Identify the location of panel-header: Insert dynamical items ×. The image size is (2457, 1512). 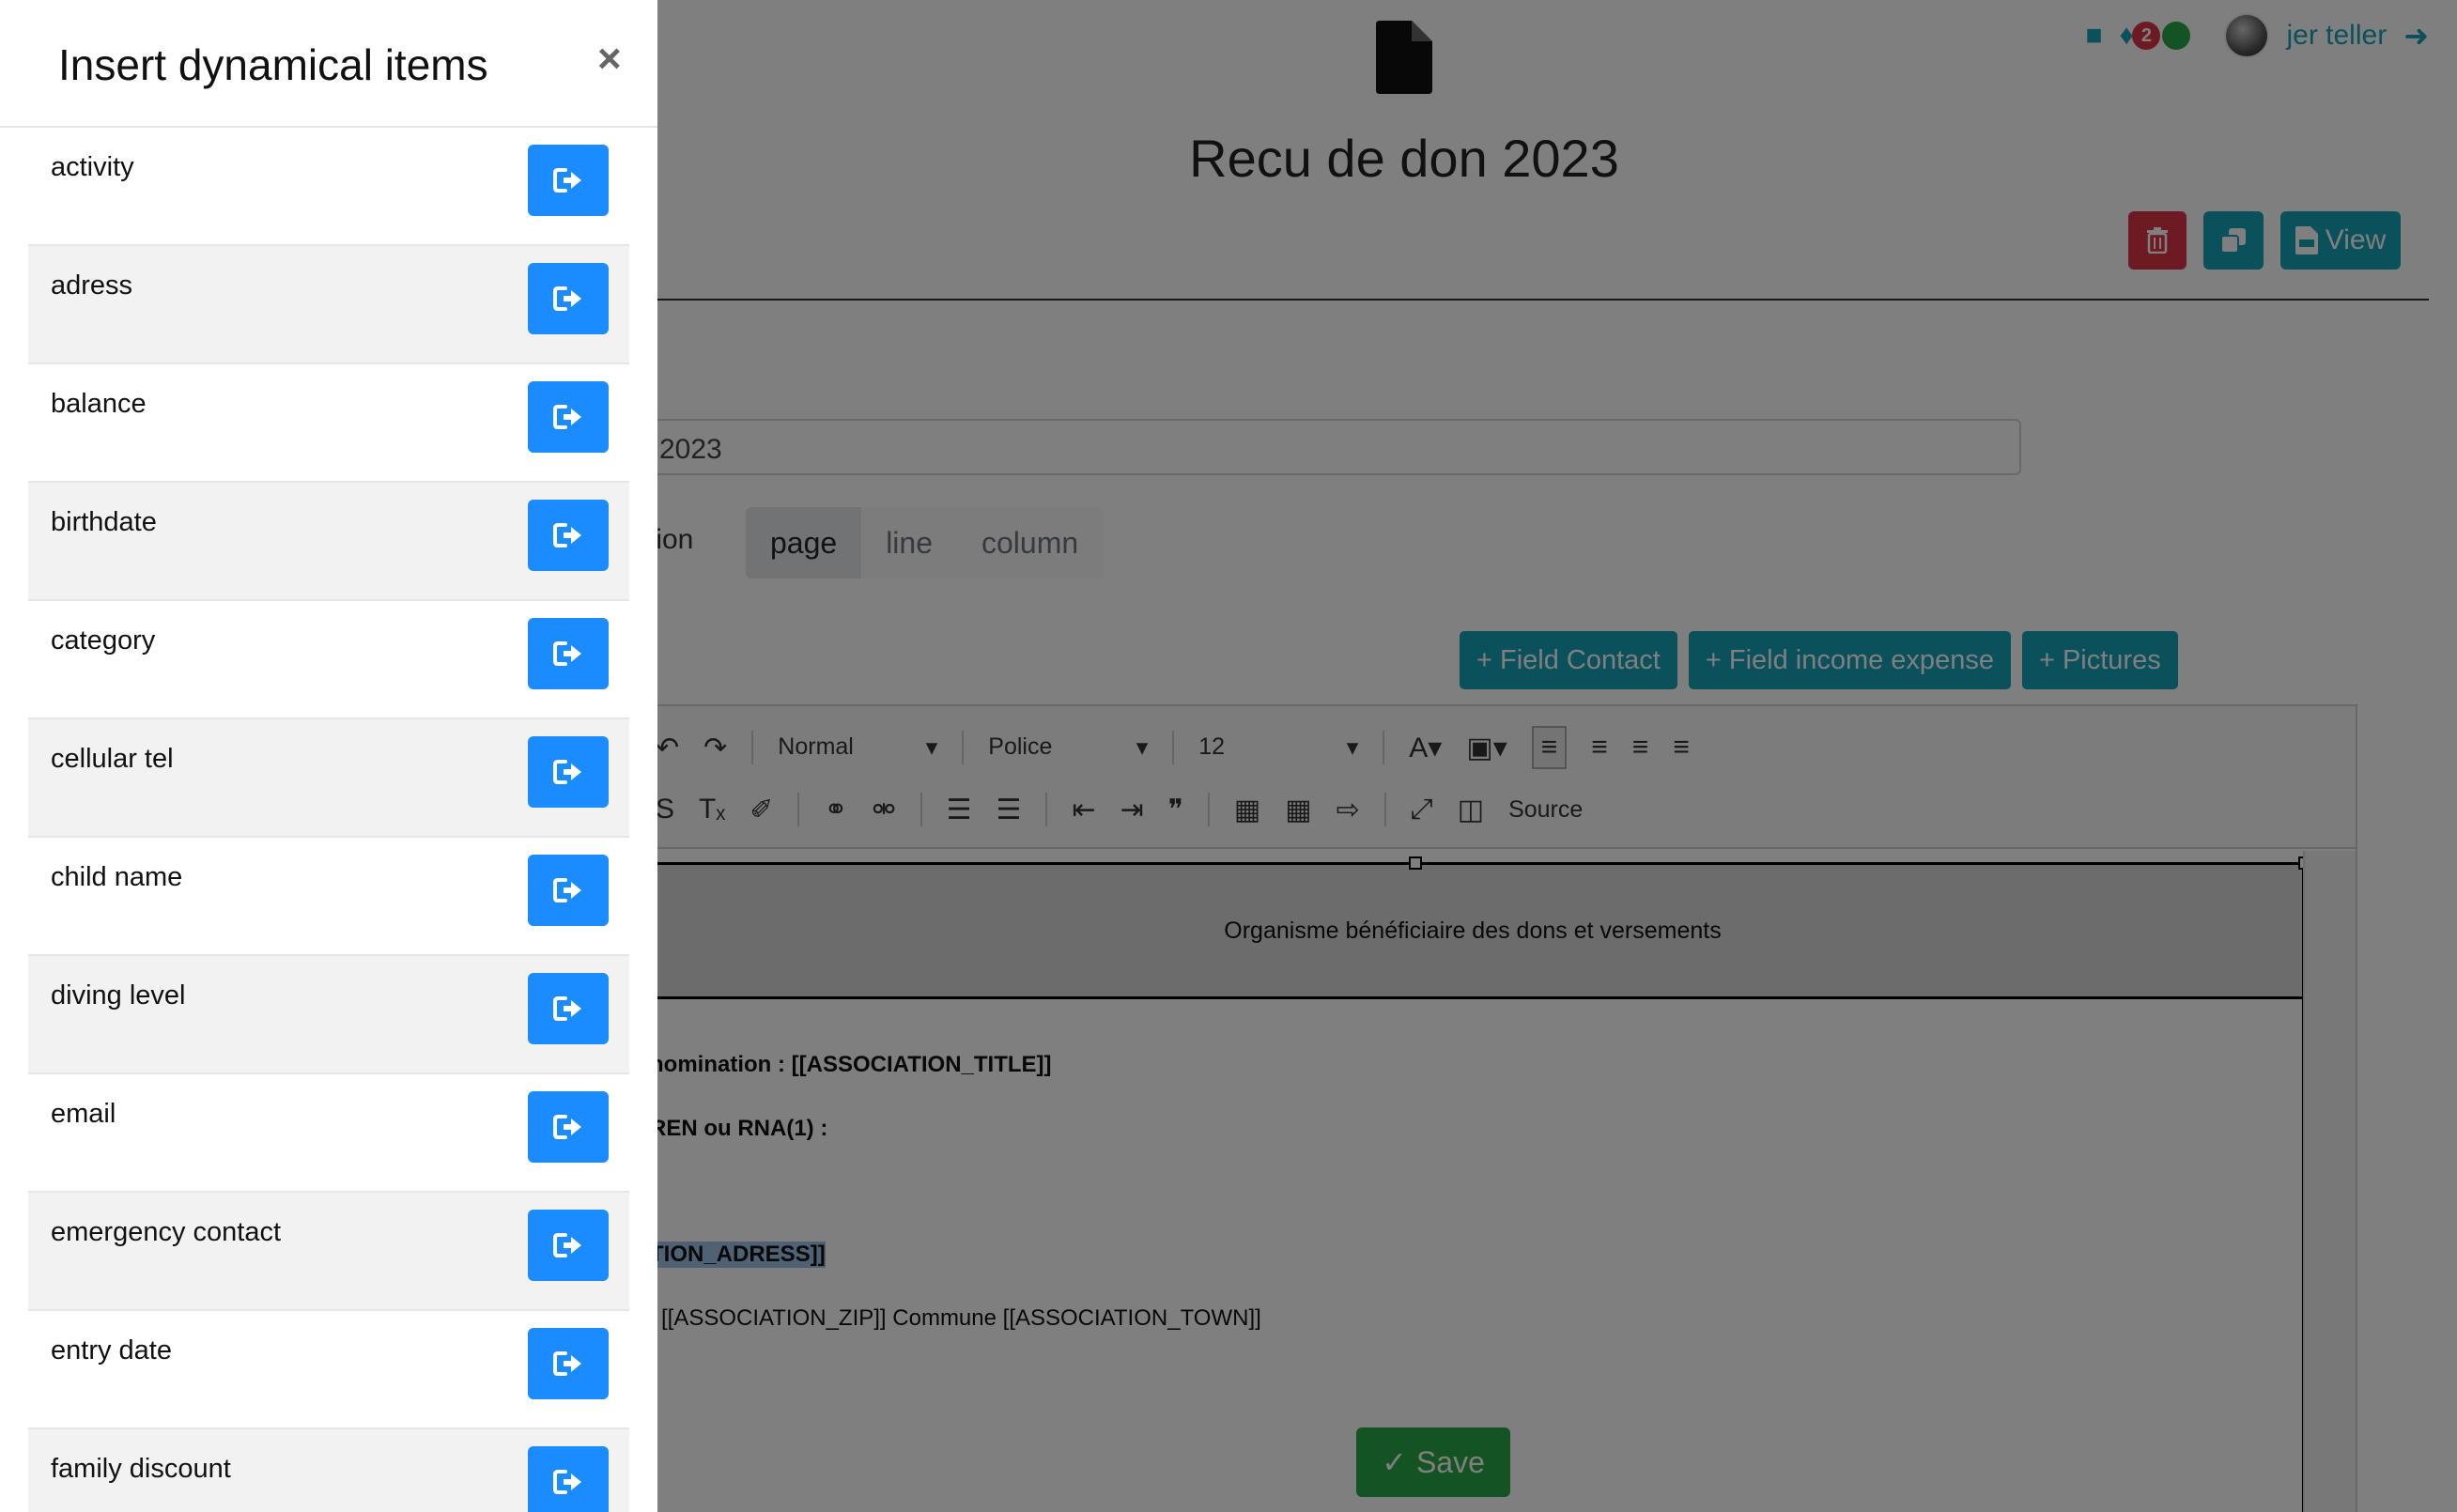
(328, 64).